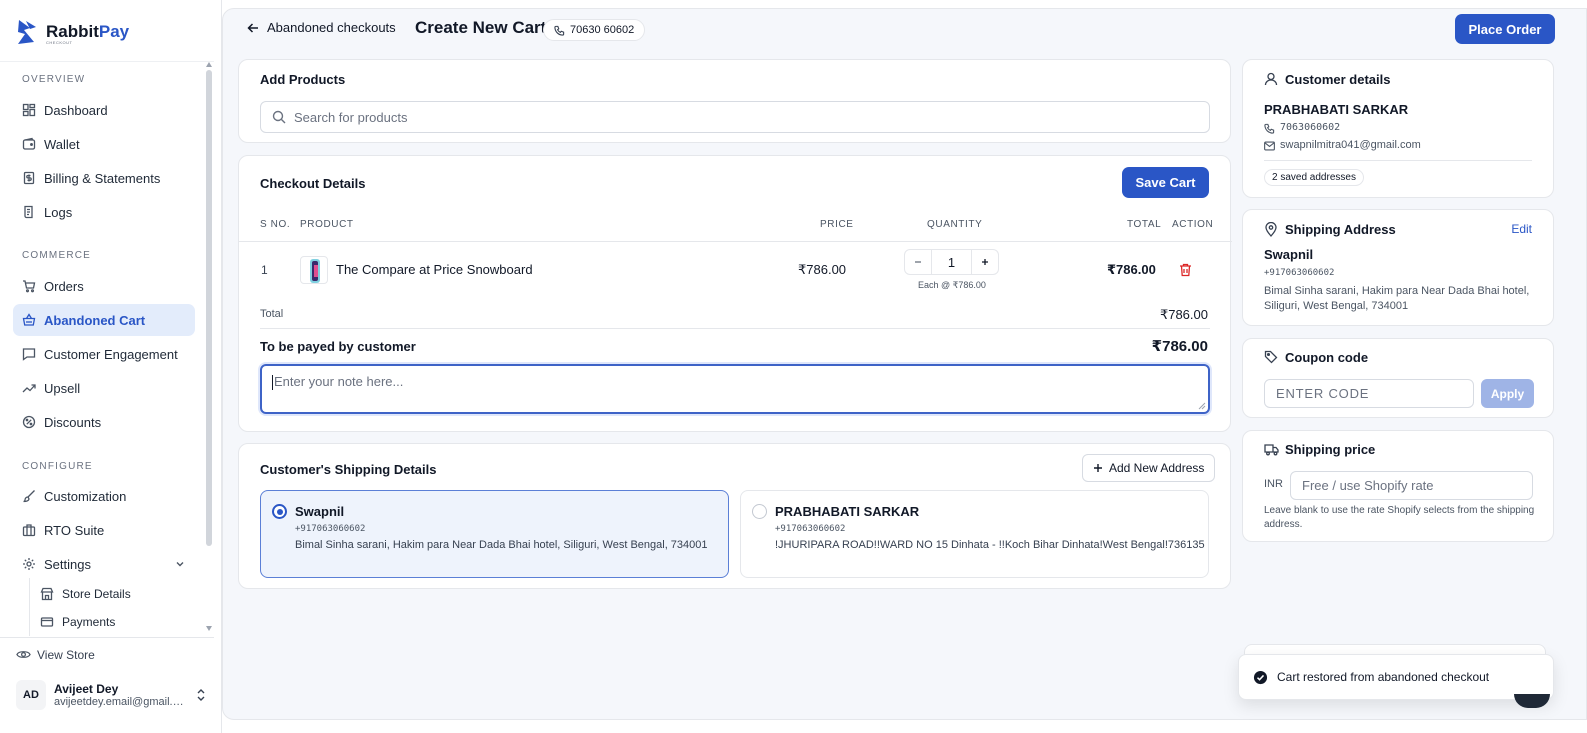 The width and height of the screenshot is (1587, 733). What do you see at coordinates (735, 241) in the screenshot?
I see `table-divider` at bounding box center [735, 241].